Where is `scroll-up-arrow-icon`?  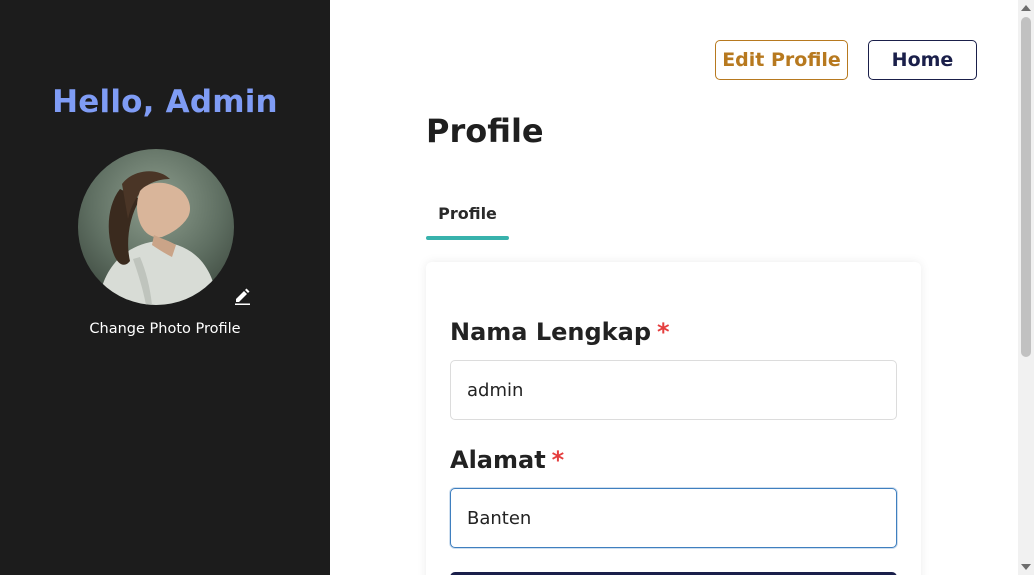
scroll-up-arrow-icon is located at coordinates (1026, 8).